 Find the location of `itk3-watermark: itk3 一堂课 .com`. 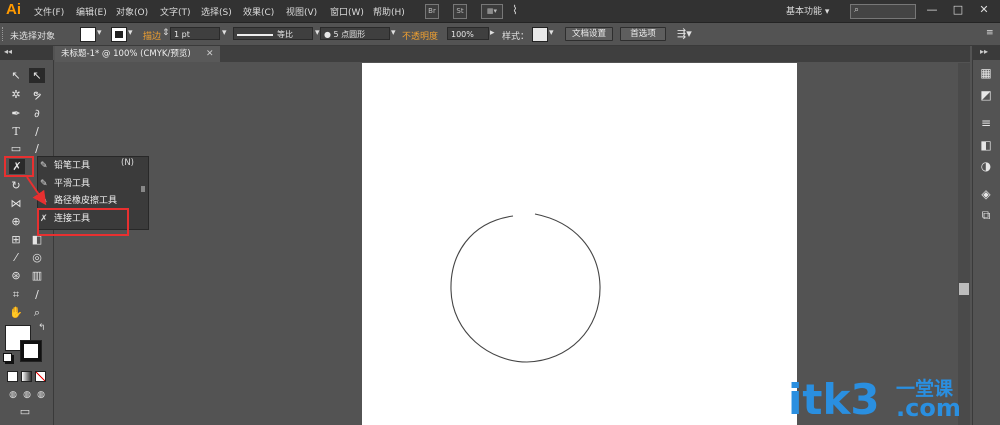

itk3-watermark: itk3 一堂课 .com is located at coordinates (874, 397).